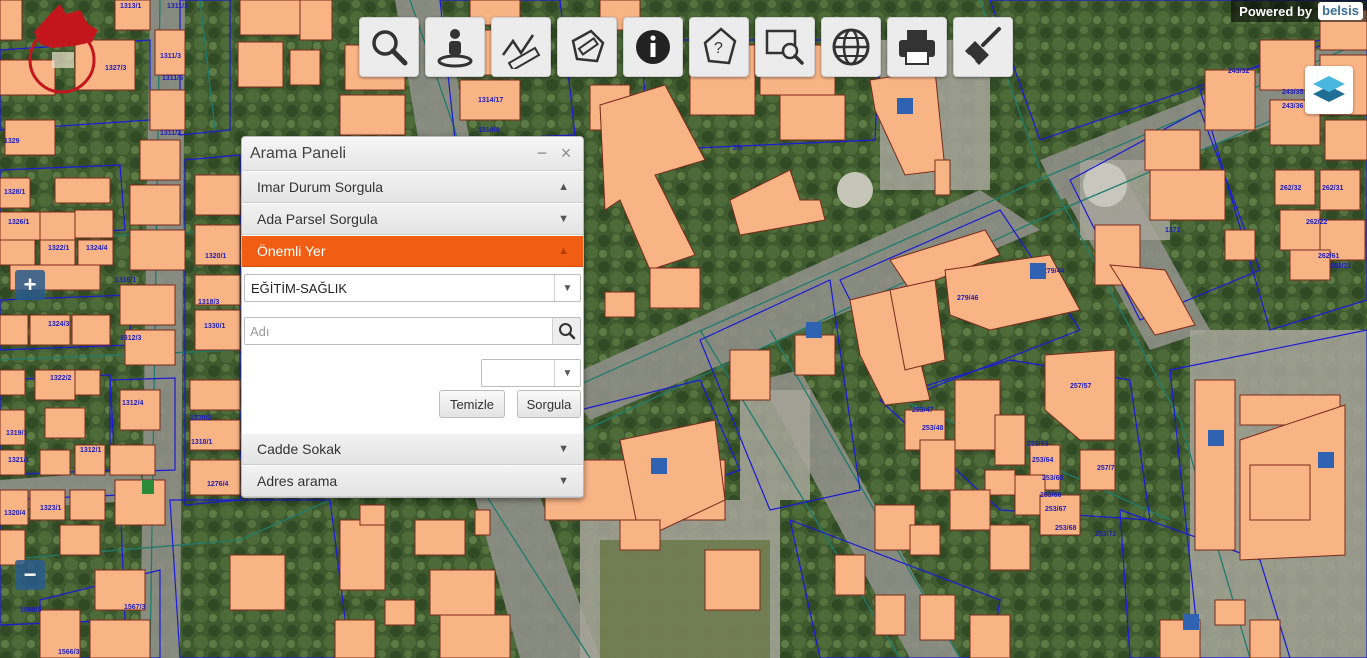 This screenshot has height=658, width=1367. What do you see at coordinates (297, 481) in the screenshot?
I see `section-adres-label: Adres arama` at bounding box center [297, 481].